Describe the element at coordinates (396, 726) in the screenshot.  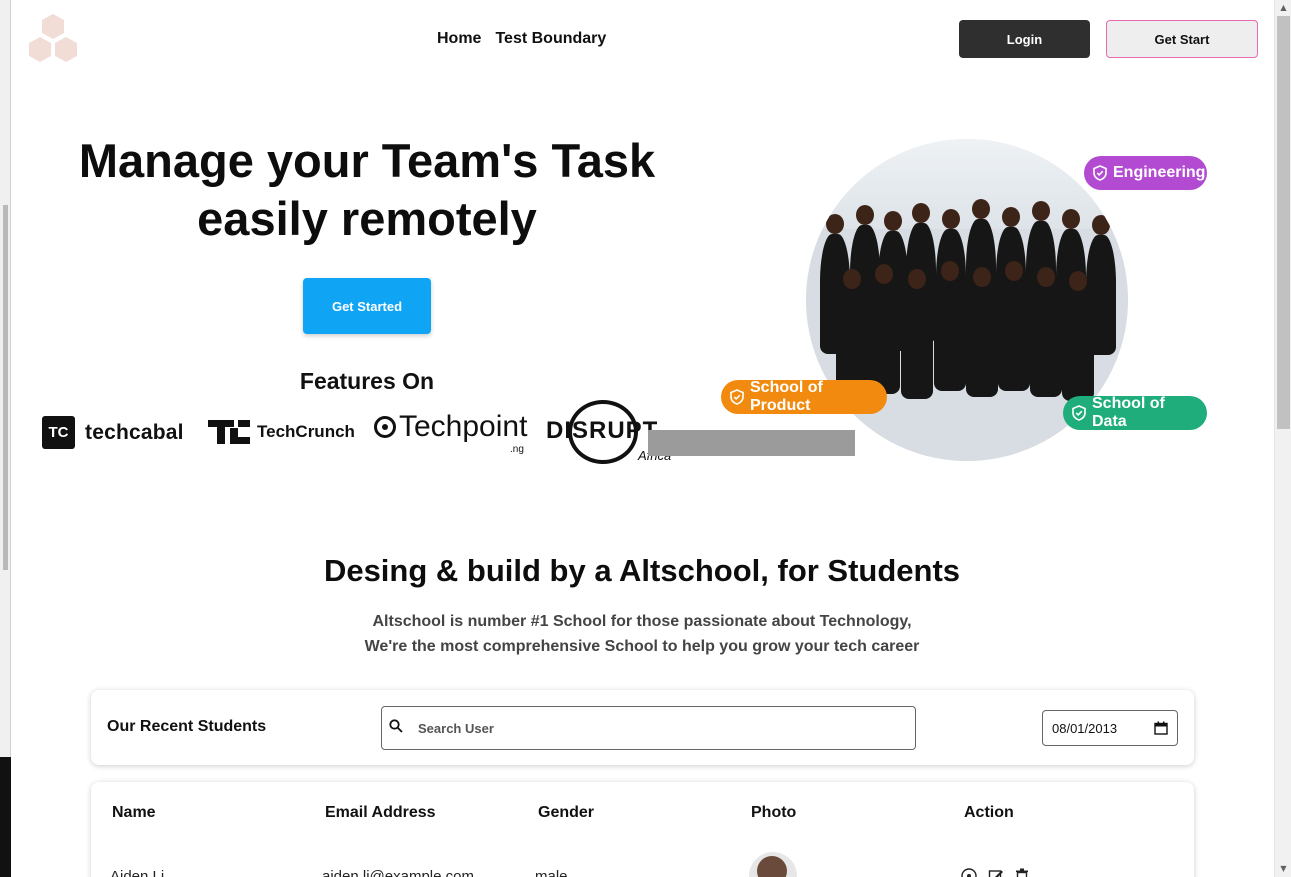
I see `search-icon` at that location.